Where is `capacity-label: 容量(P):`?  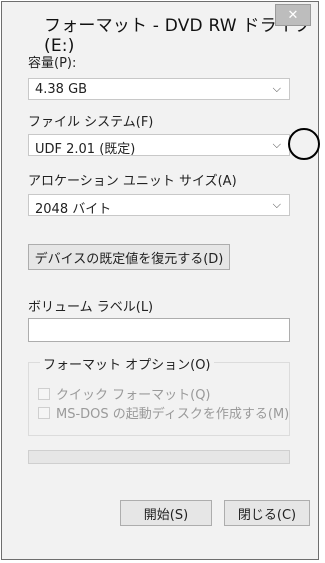 capacity-label: 容量(P): is located at coordinates (52, 63).